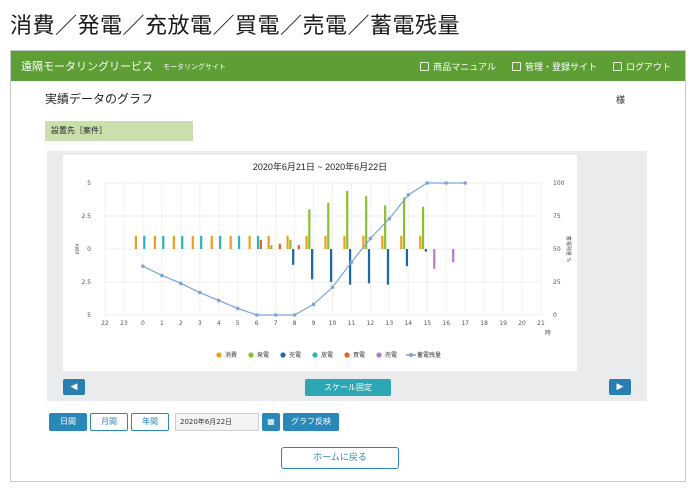  Describe the element at coordinates (68, 422) in the screenshot. I see `tab-daily: 日間` at that location.